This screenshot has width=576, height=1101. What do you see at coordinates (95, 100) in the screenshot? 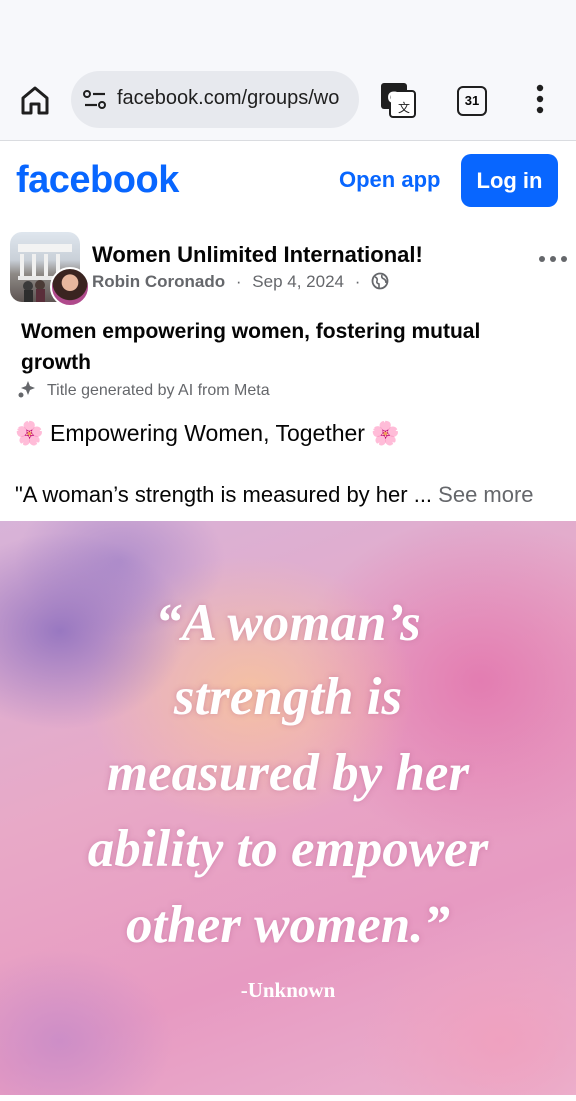
I see `site-settings-icon` at bounding box center [95, 100].